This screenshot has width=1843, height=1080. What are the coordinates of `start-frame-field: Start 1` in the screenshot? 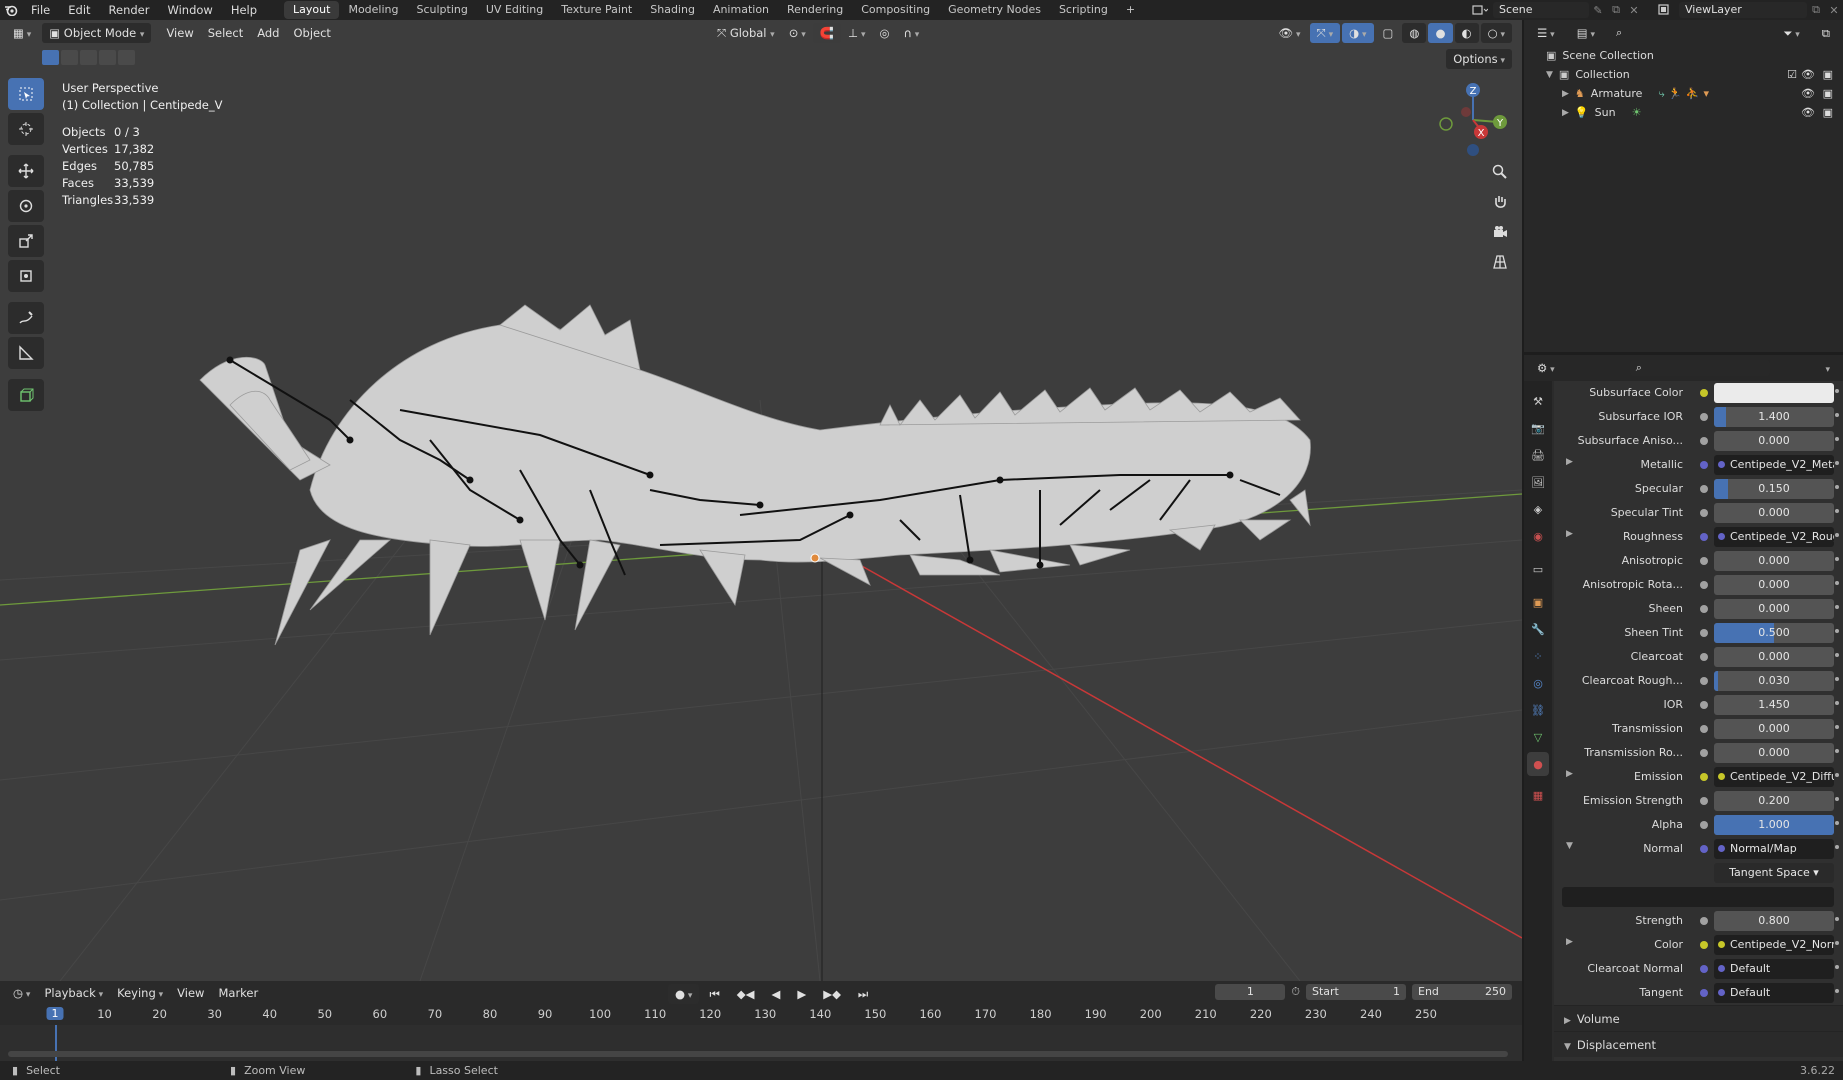 It's located at (1356, 992).